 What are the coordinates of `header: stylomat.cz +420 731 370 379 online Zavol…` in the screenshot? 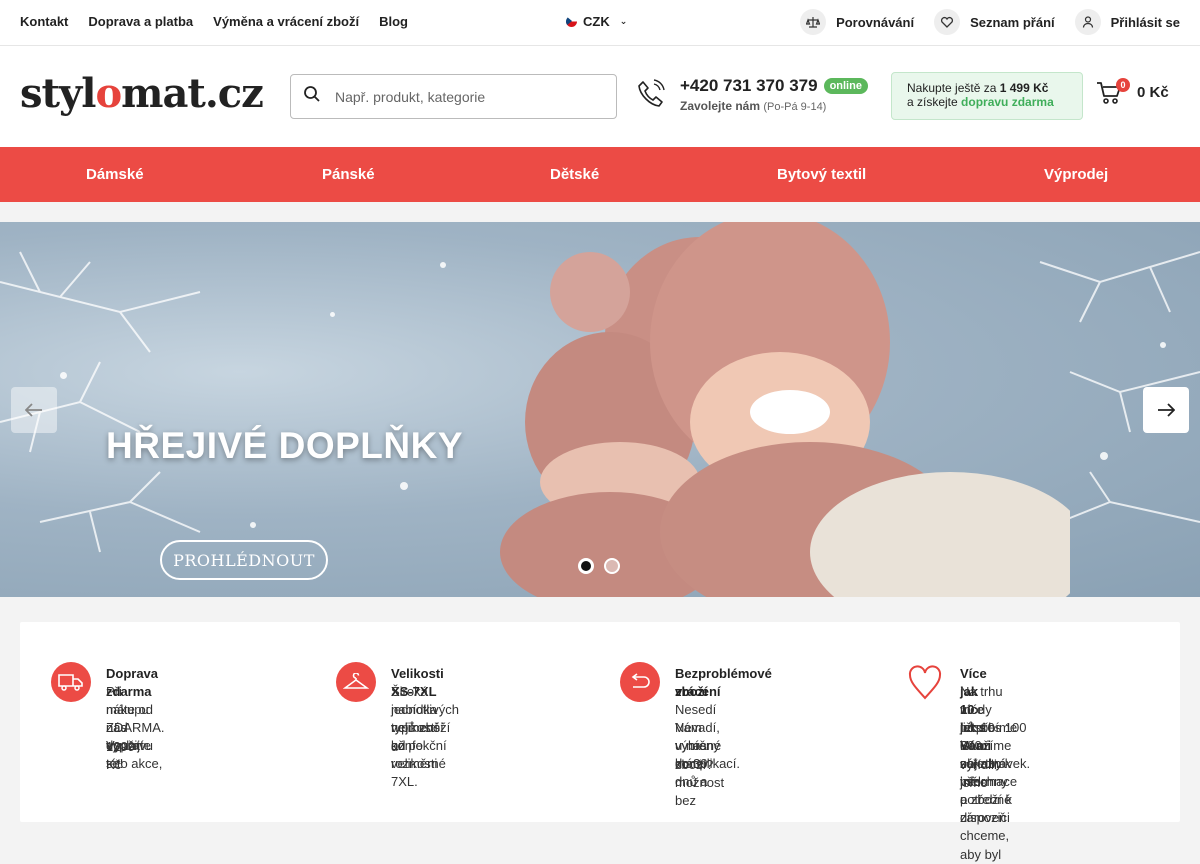 It's located at (600, 96).